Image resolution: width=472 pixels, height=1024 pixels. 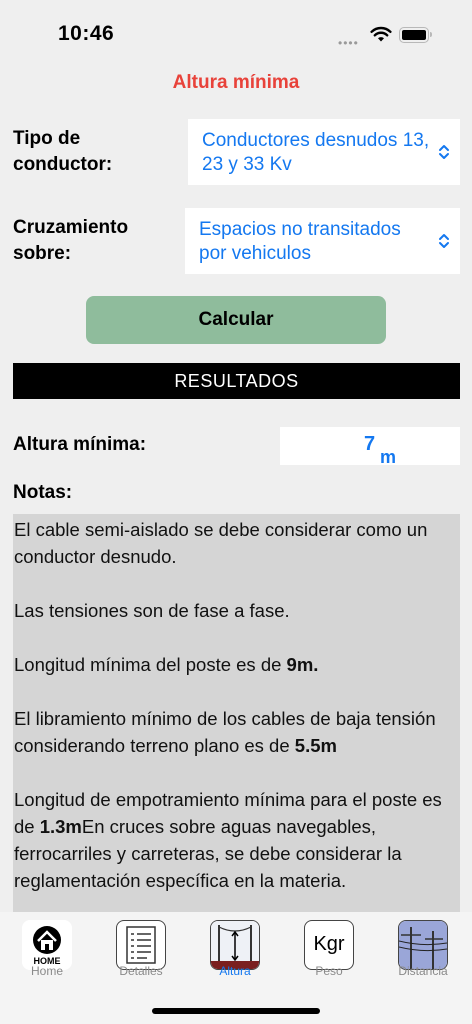 I want to click on weight-icon-text: Kgr, so click(x=329, y=944).